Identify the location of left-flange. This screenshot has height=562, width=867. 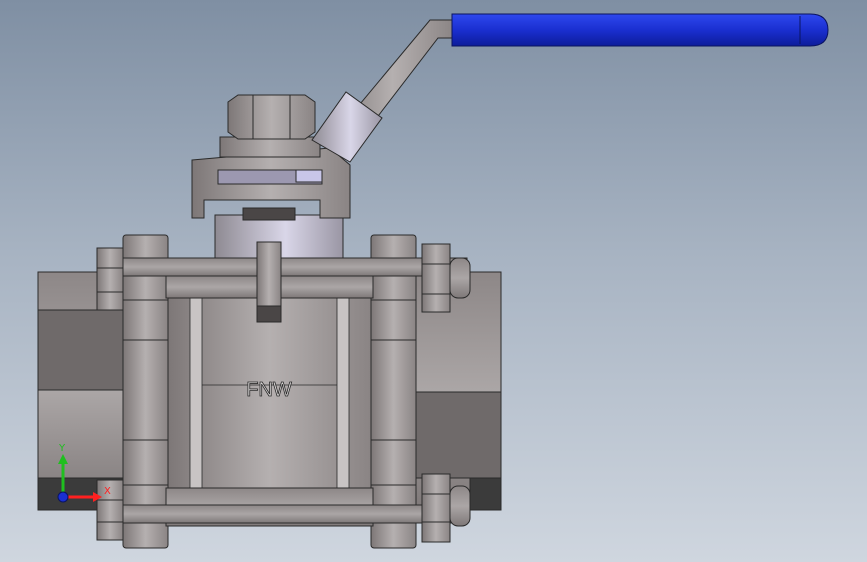
(145, 391).